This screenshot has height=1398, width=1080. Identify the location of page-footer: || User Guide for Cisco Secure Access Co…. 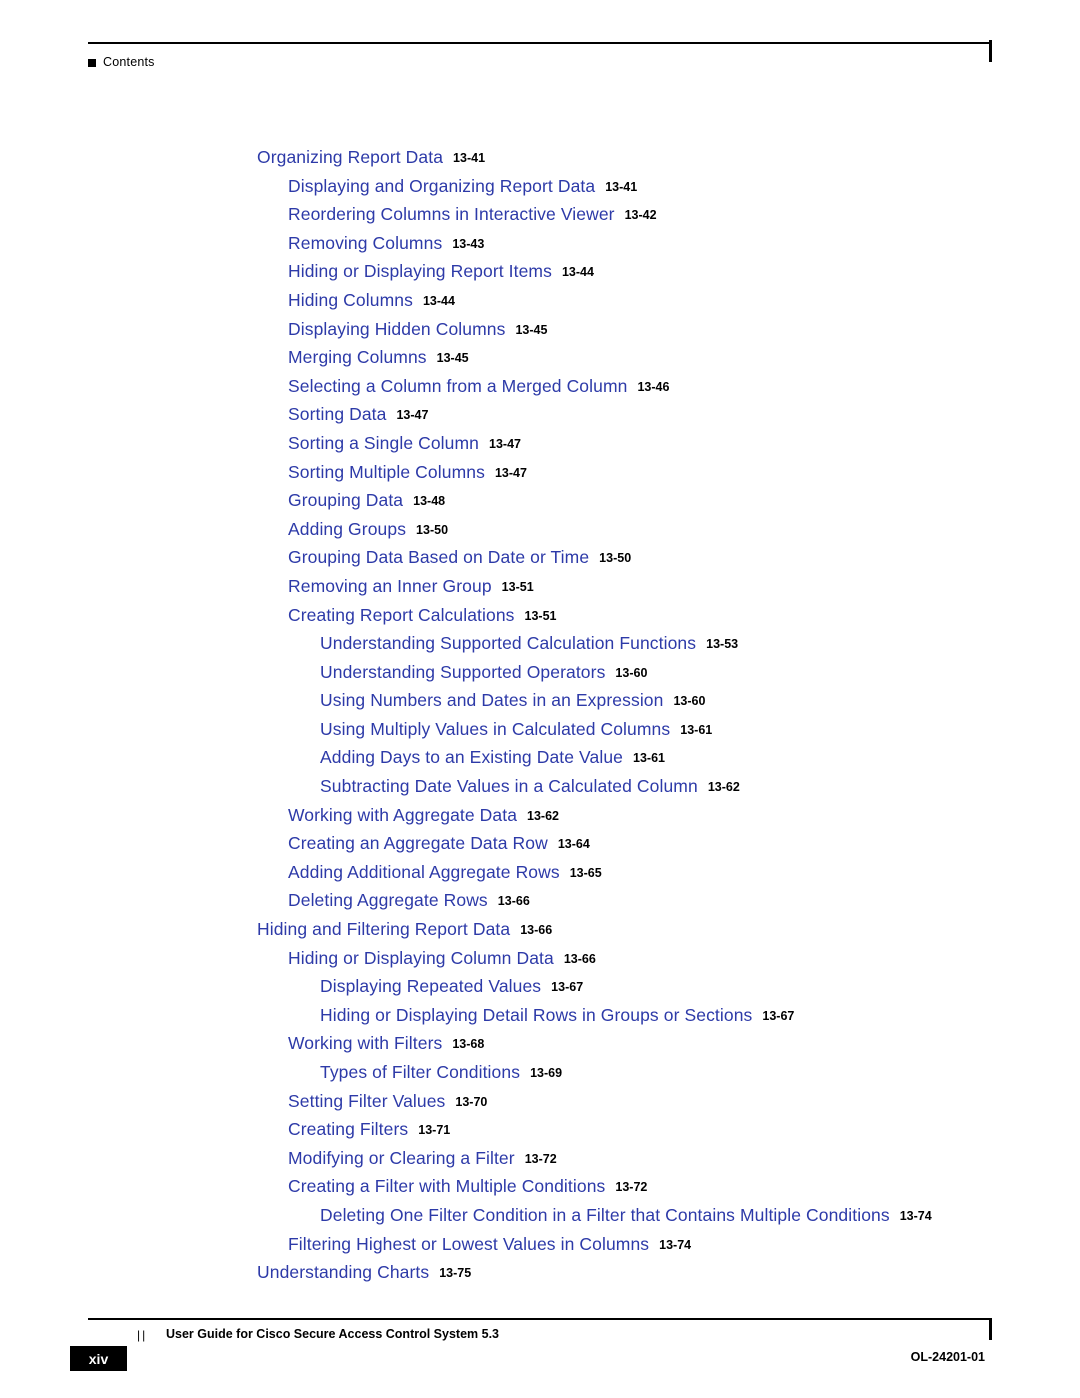
(540, 1358).